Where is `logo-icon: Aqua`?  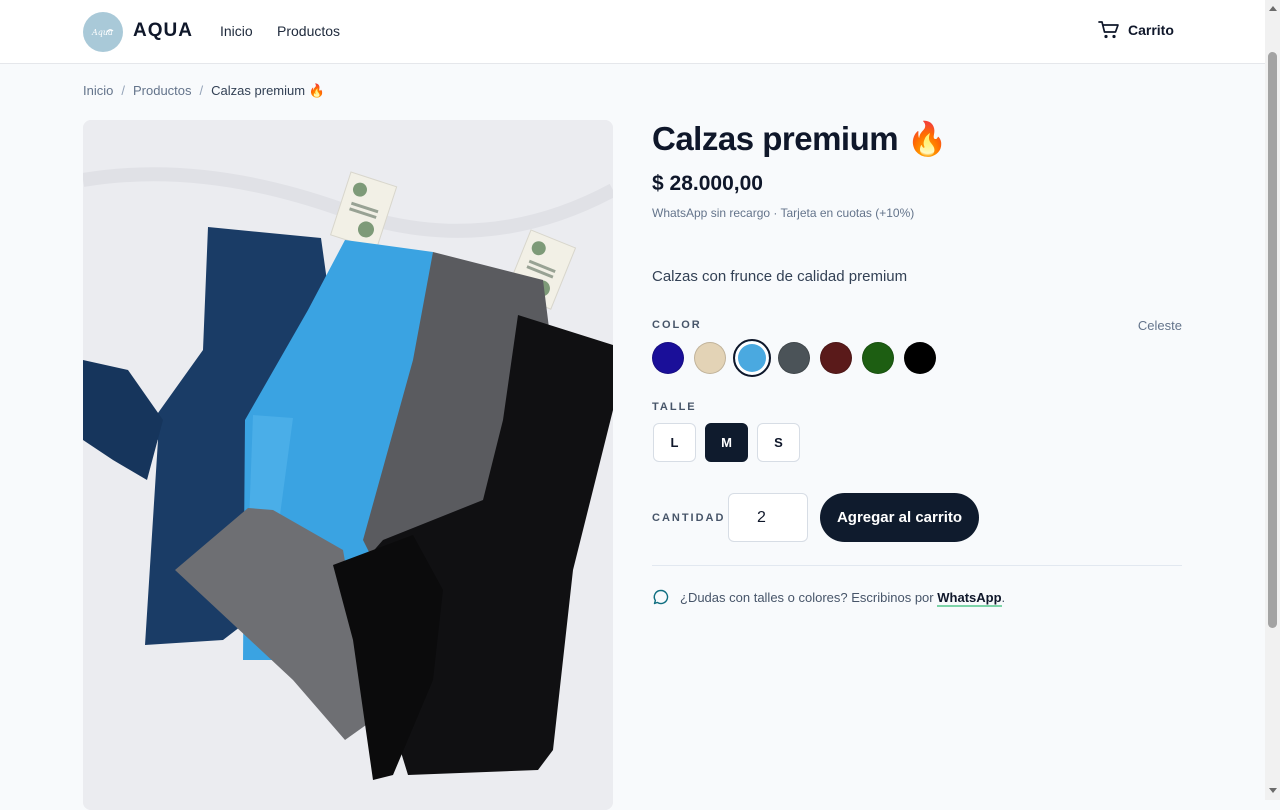 logo-icon: Aqua is located at coordinates (102, 32).